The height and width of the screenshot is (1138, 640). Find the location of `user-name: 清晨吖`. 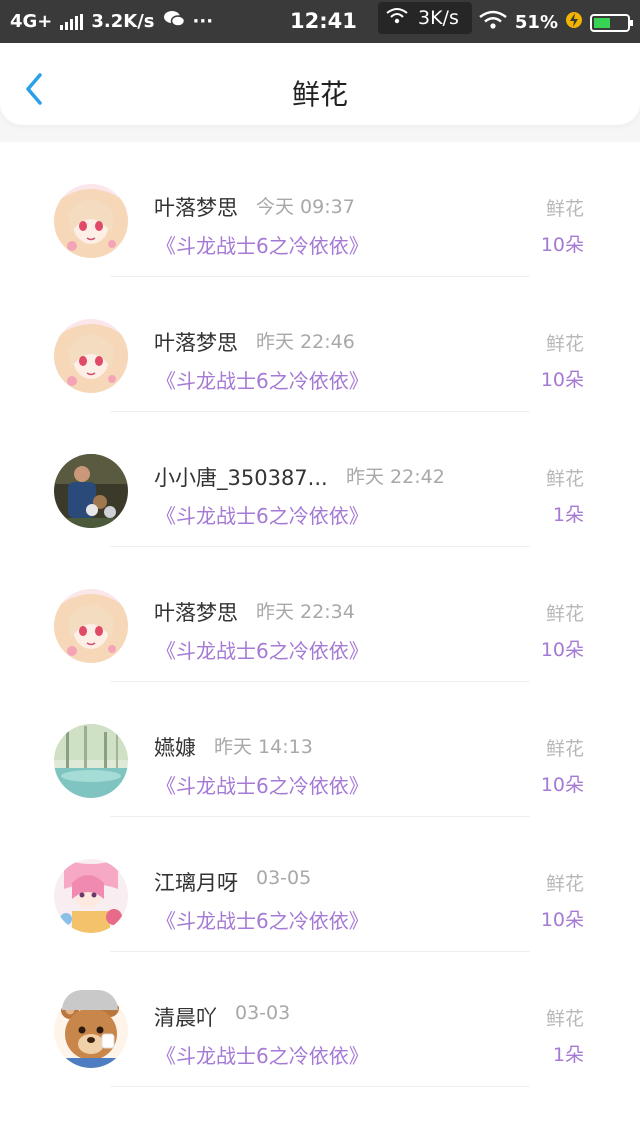

user-name: 清晨吖 is located at coordinates (185, 1018).